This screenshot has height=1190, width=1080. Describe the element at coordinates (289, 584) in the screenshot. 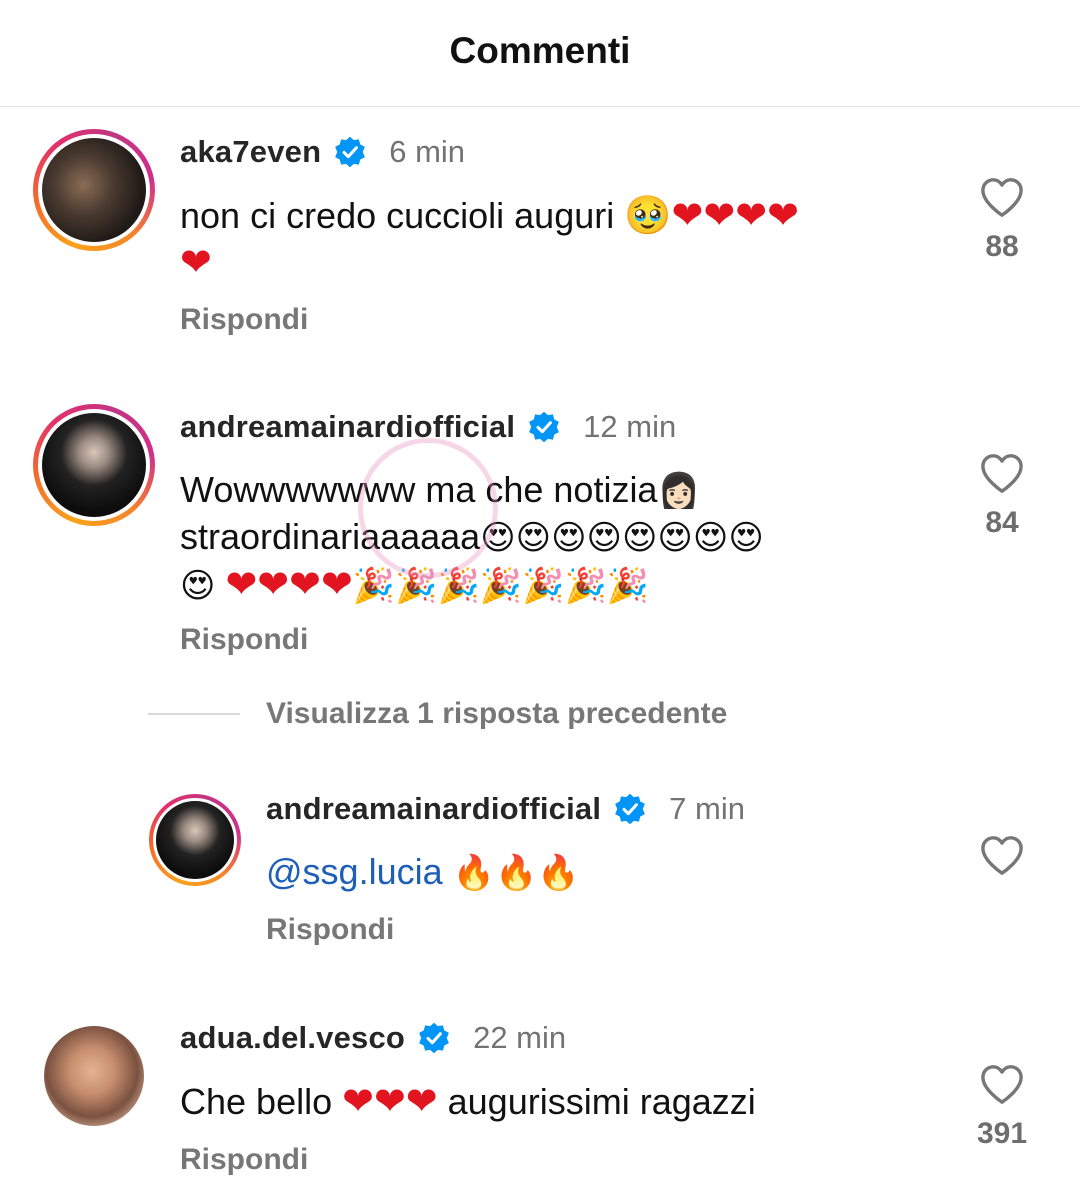

I see `emoji-group: ❤❤❤❤` at that location.